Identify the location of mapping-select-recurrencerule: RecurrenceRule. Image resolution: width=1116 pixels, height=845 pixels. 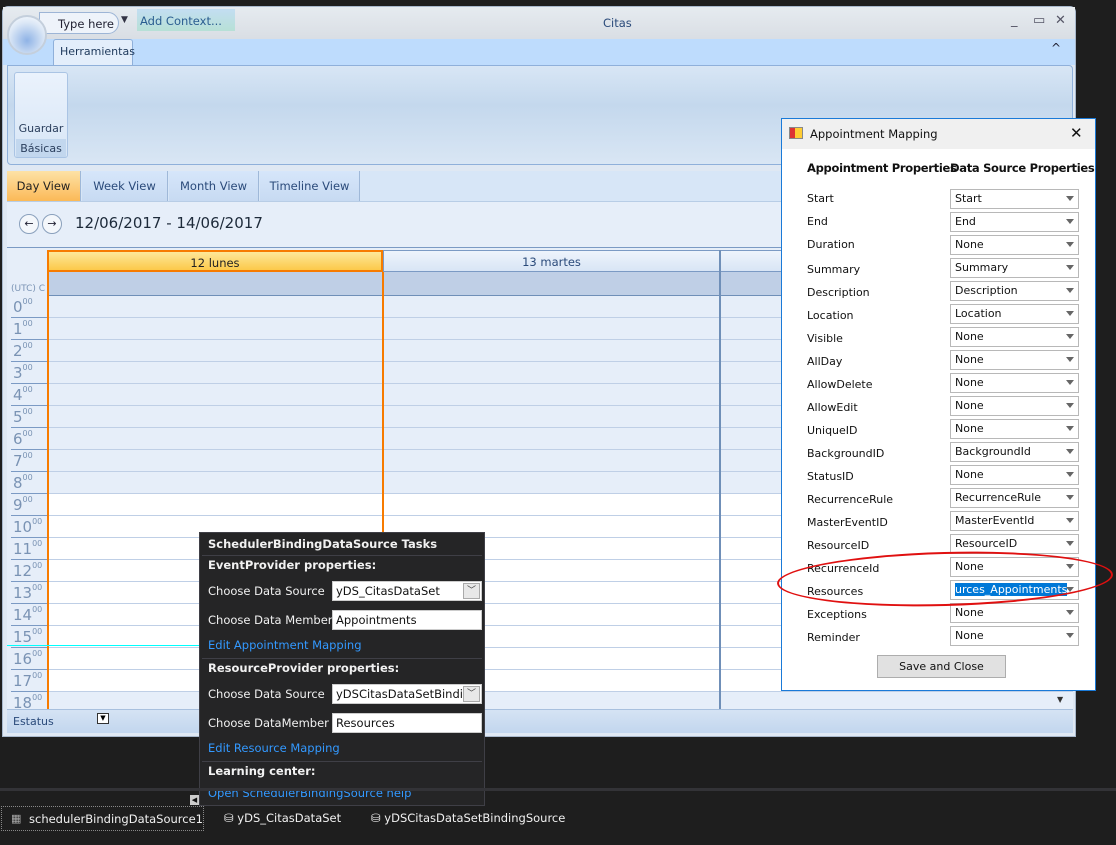
(1014, 498).